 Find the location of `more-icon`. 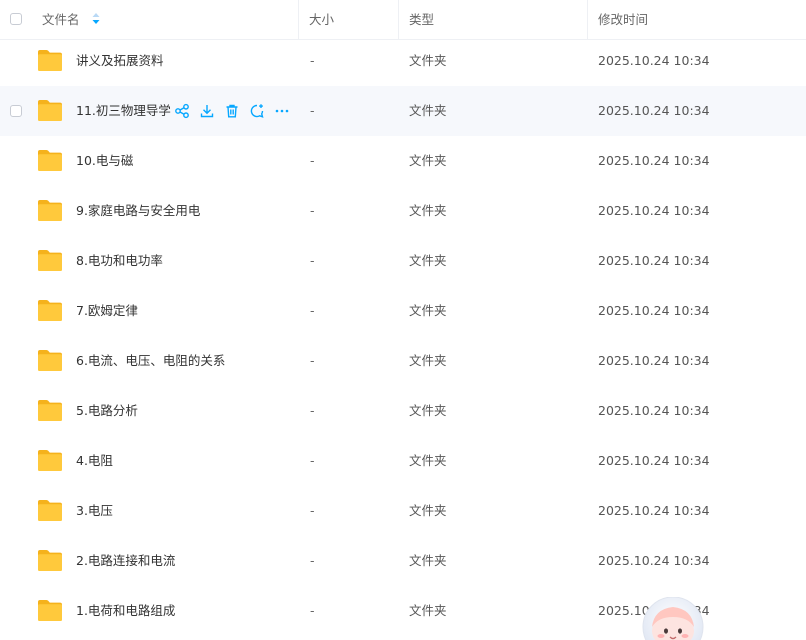

more-icon is located at coordinates (282, 111).